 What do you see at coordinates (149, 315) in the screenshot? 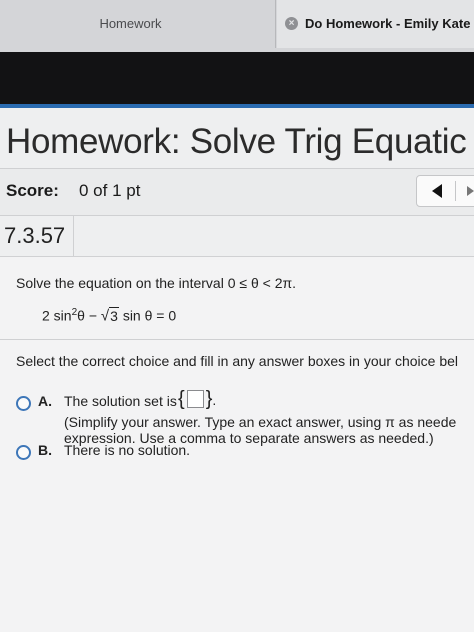
I see `equation-tail: sin θ = 0` at bounding box center [149, 315].